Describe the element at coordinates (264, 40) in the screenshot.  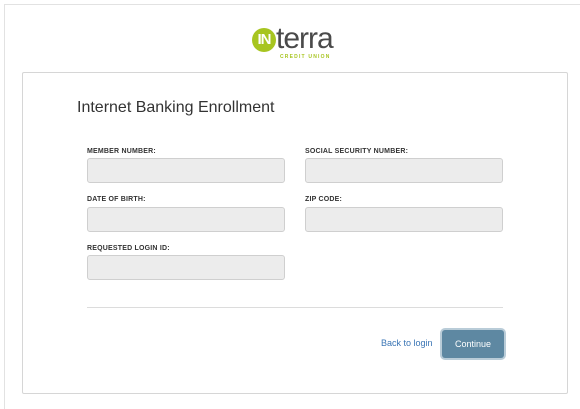
I see `interra-logo-icon: IN` at that location.